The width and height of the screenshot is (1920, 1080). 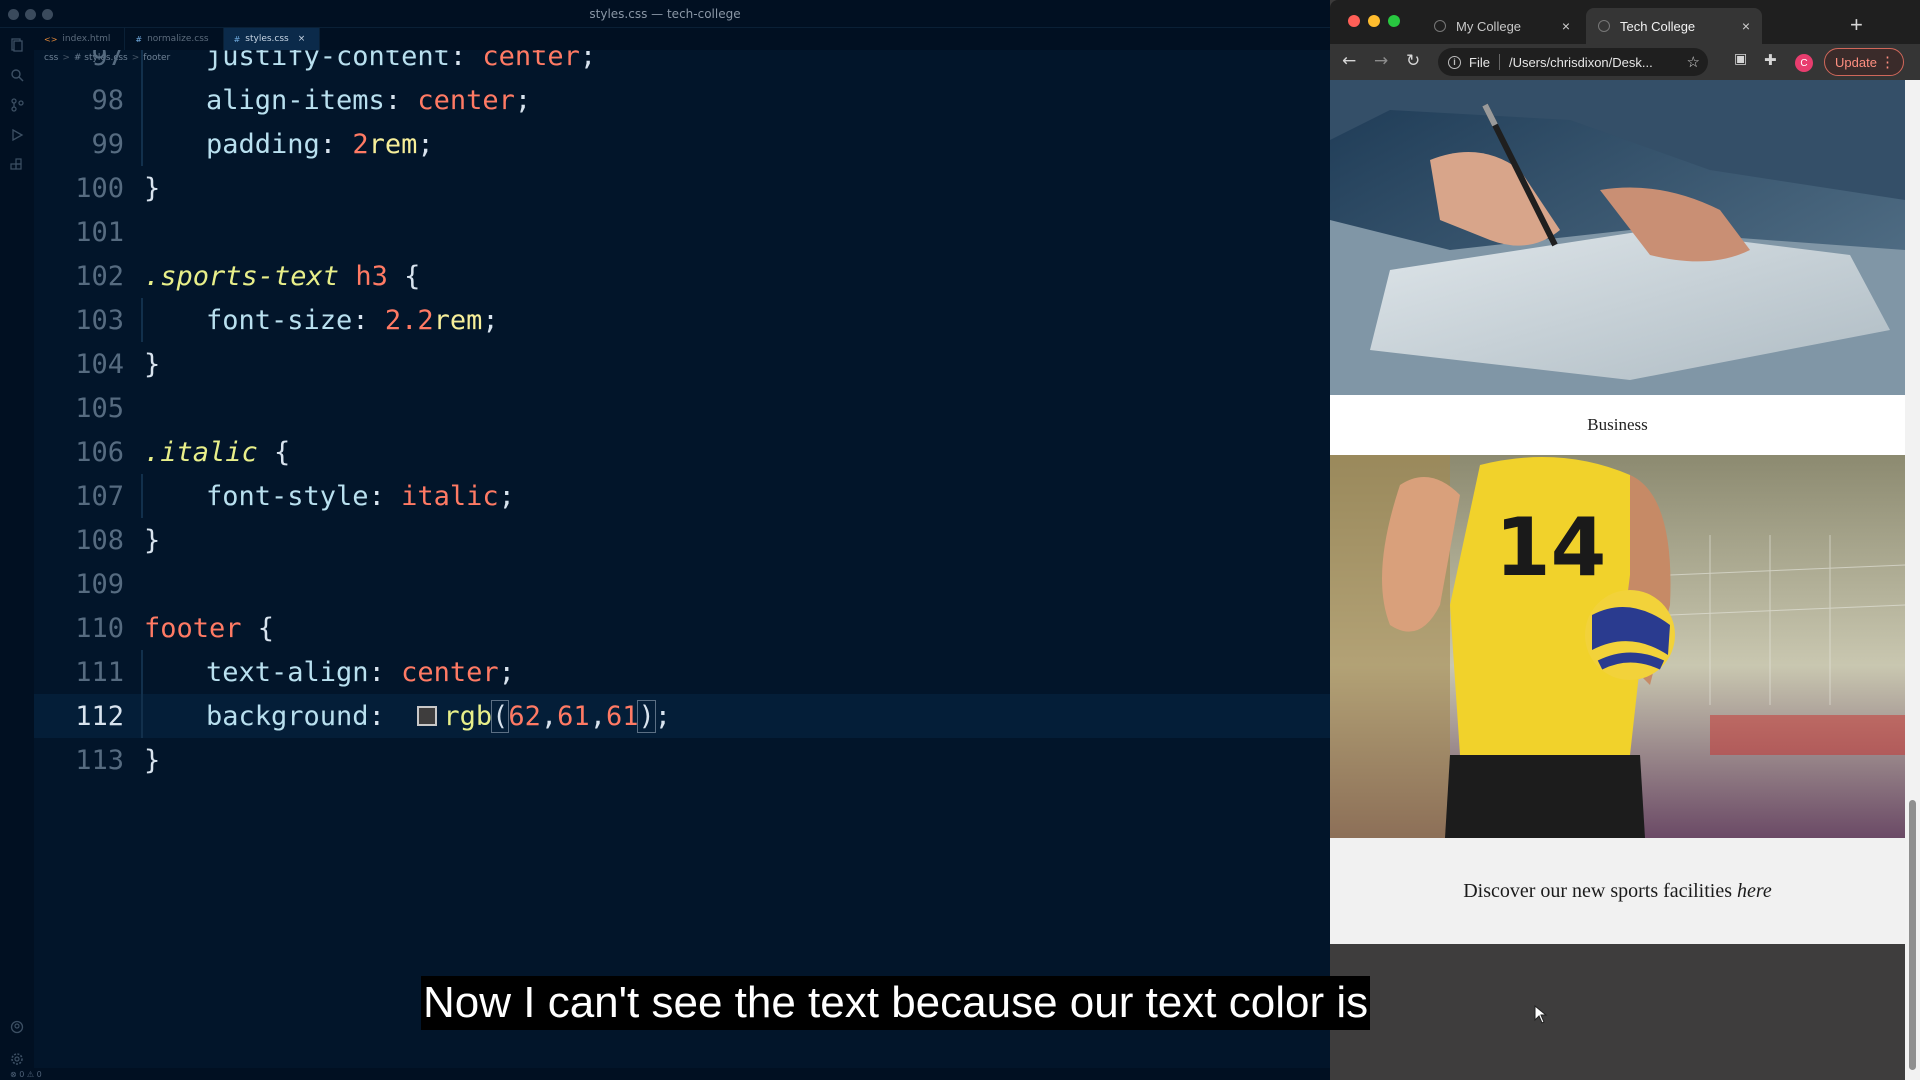 What do you see at coordinates (1856, 25) in the screenshot?
I see `new-tab-button: +` at bounding box center [1856, 25].